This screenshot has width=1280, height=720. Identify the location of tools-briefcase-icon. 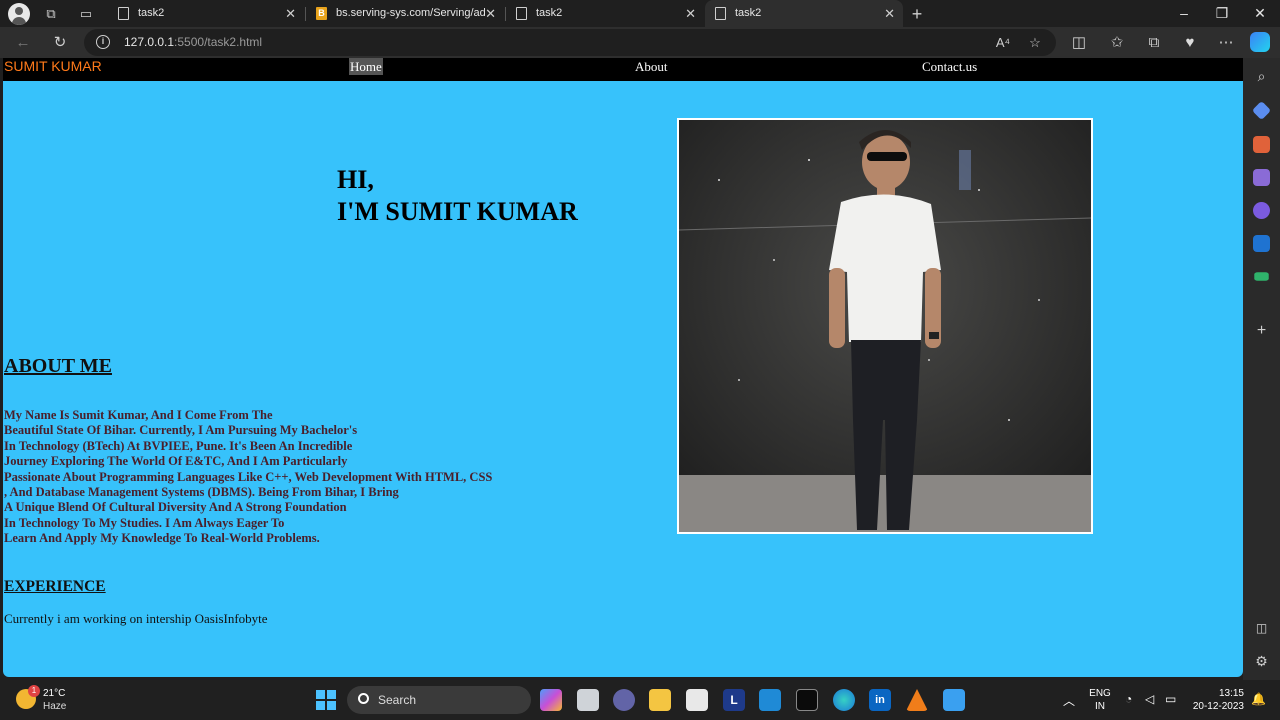
(1261, 144).